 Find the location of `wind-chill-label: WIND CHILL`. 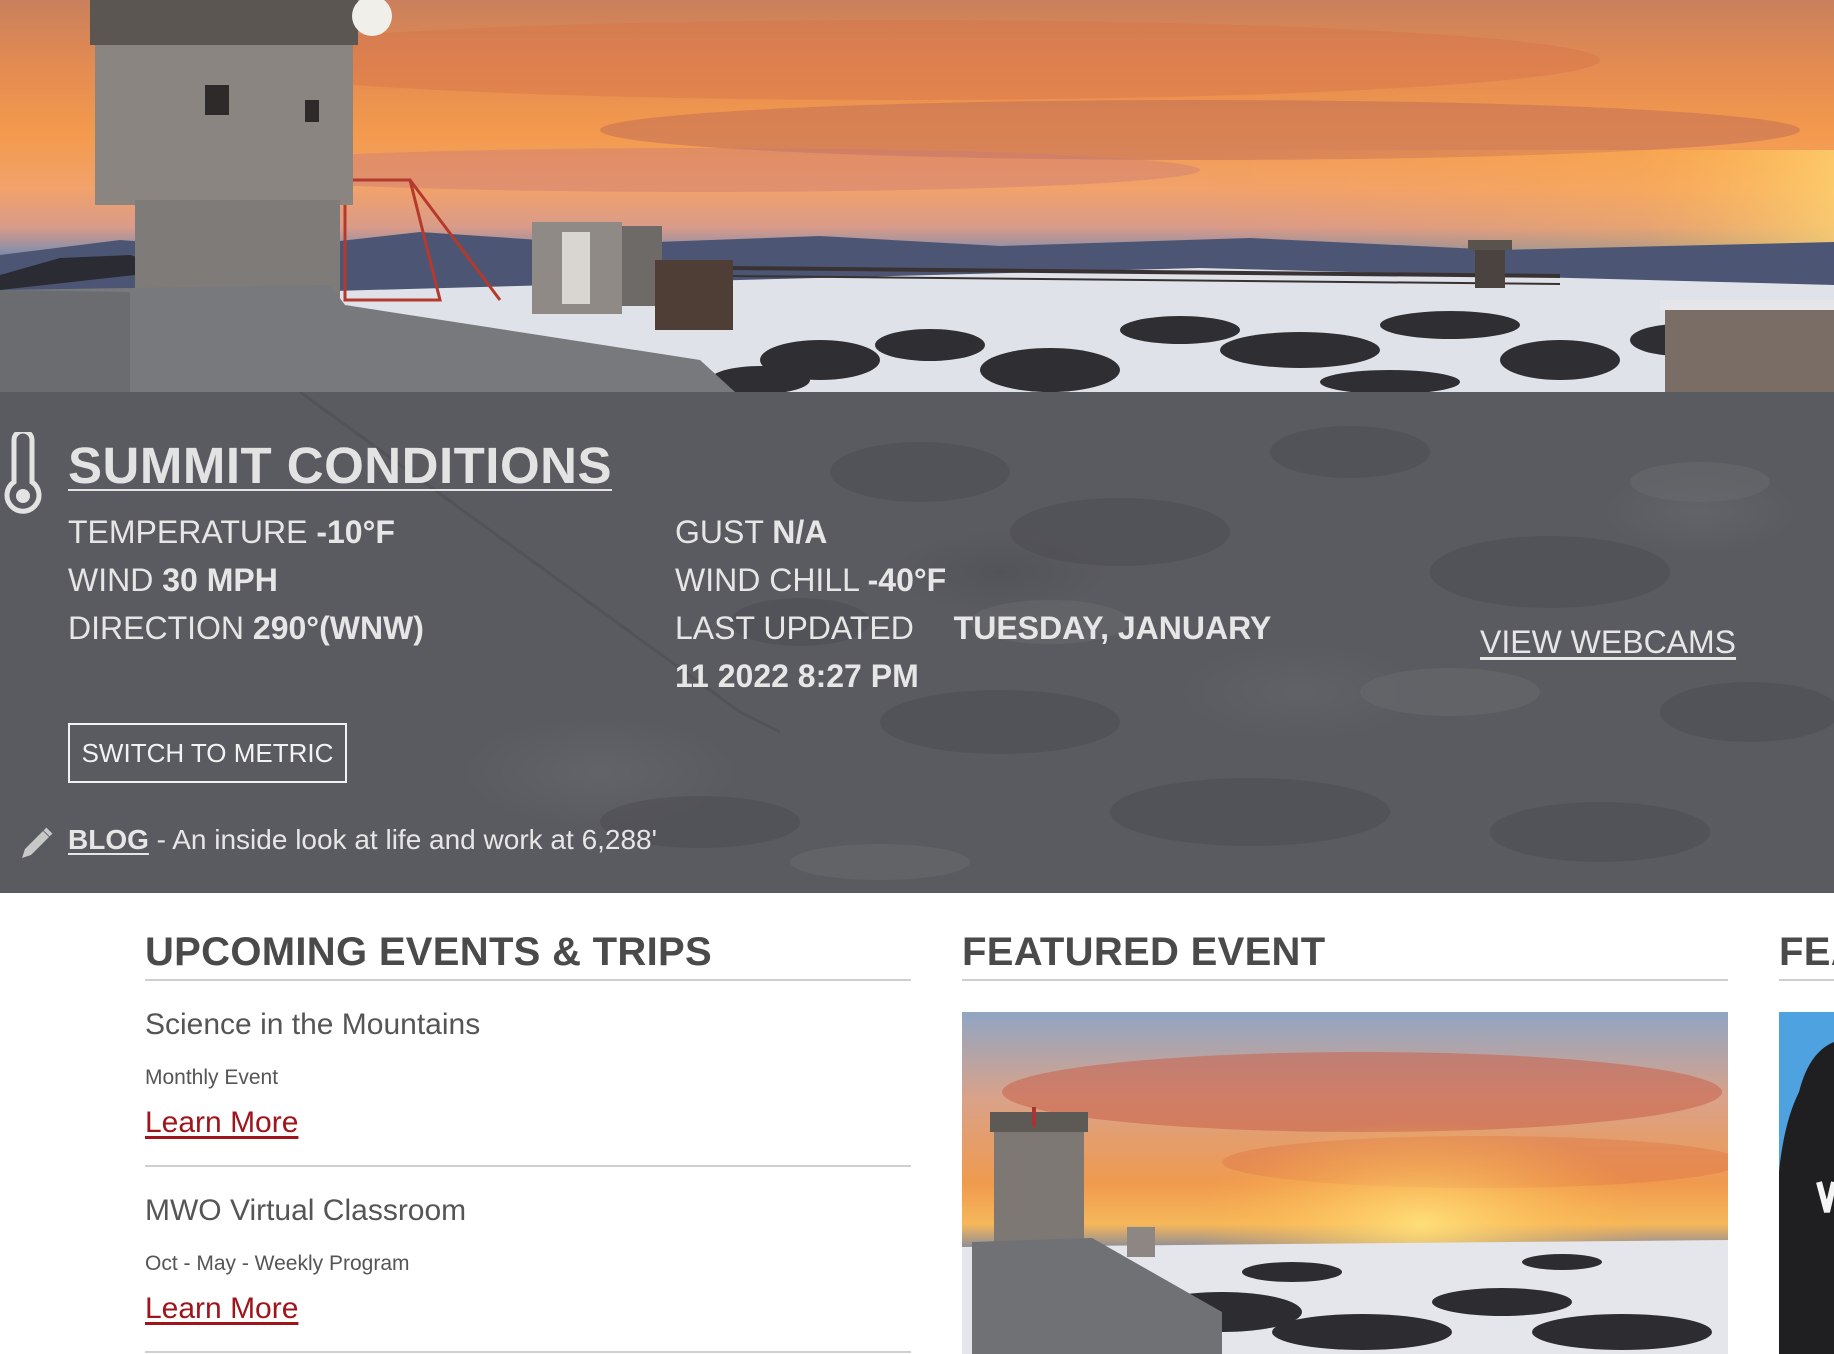

wind-chill-label: WIND CHILL is located at coordinates (767, 580).